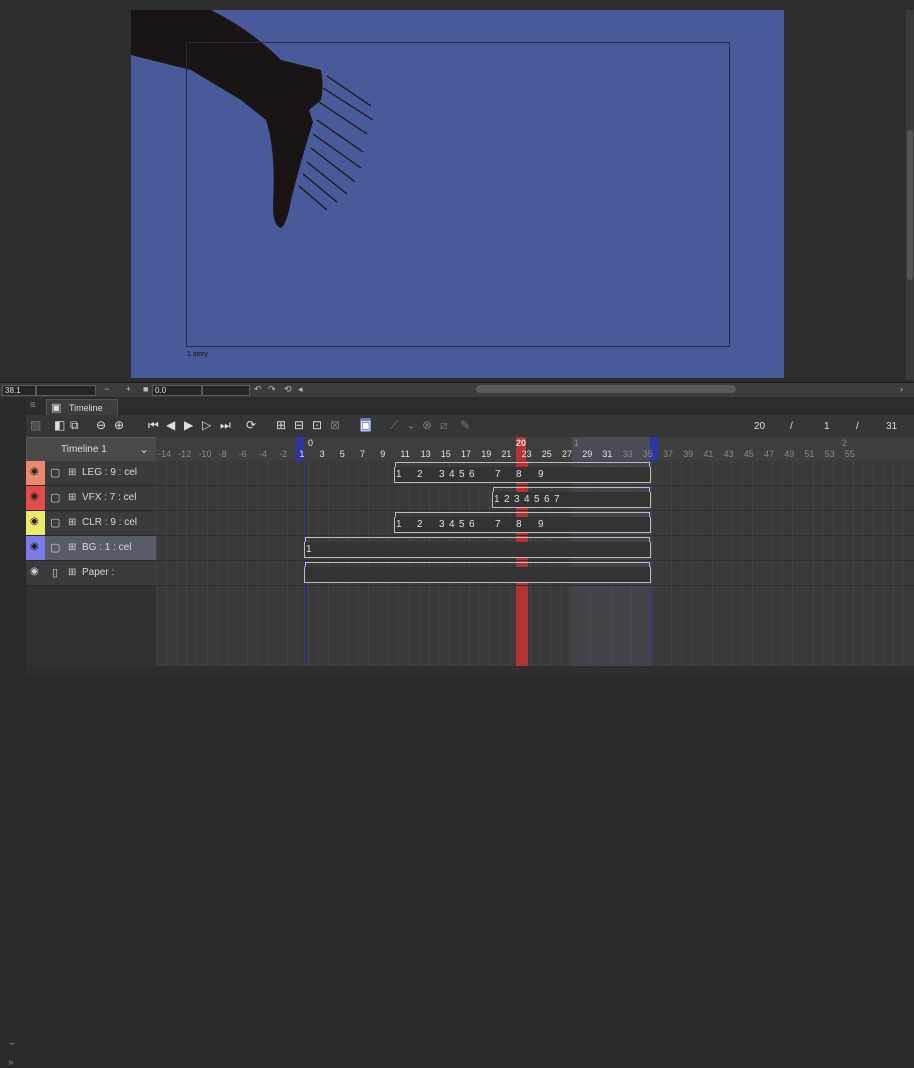 The height and width of the screenshot is (1068, 914). I want to click on reset-rotation-icon: ⟲, so click(288, 389).